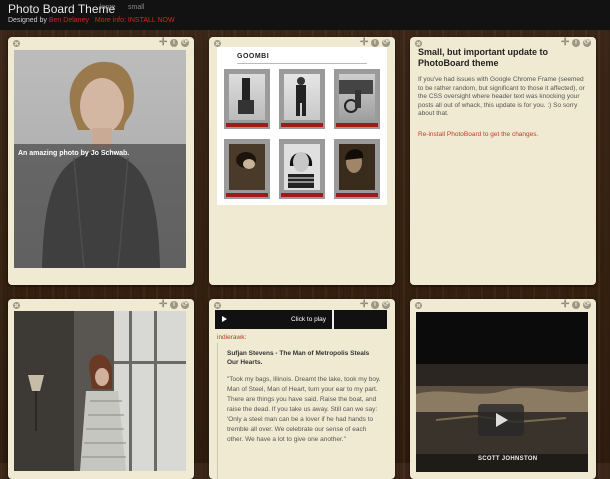 The image size is (610, 479). I want to click on audio-player: Click to play, so click(301, 319).